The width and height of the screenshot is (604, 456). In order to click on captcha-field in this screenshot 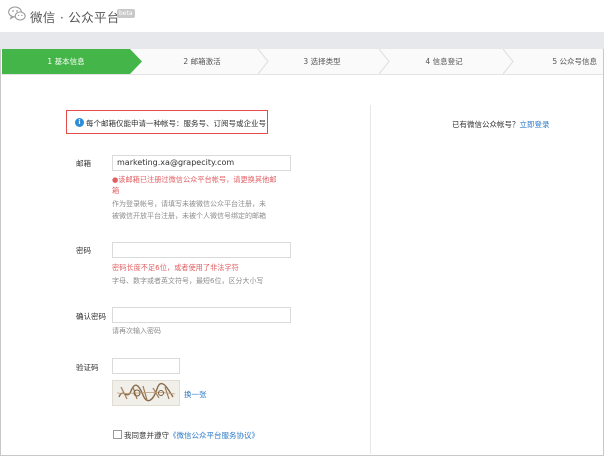, I will do `click(146, 366)`.